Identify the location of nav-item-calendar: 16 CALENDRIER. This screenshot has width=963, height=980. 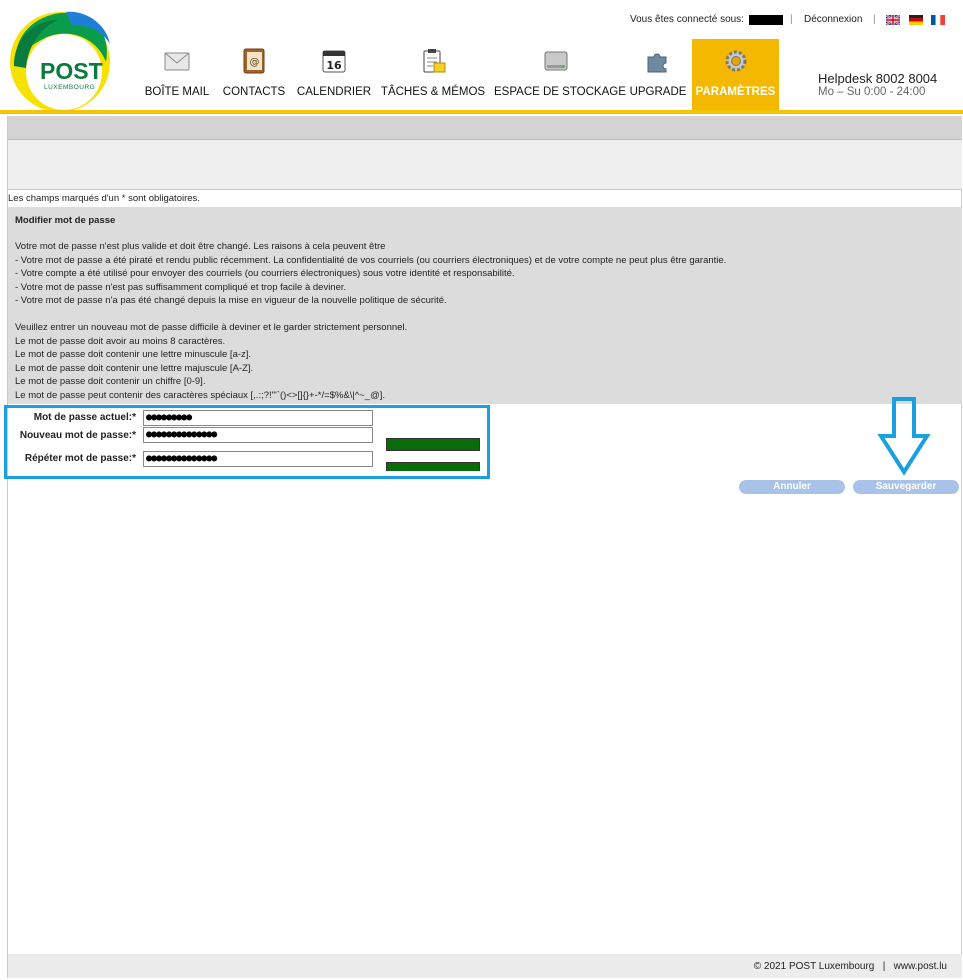
(334, 76).